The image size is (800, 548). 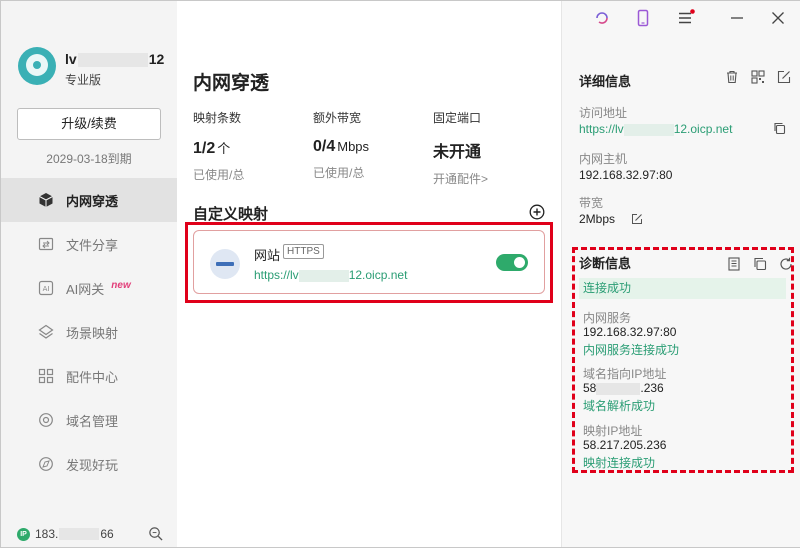 What do you see at coordinates (703, 129) in the screenshot?
I see `url-end: 12.oicp.net` at bounding box center [703, 129].